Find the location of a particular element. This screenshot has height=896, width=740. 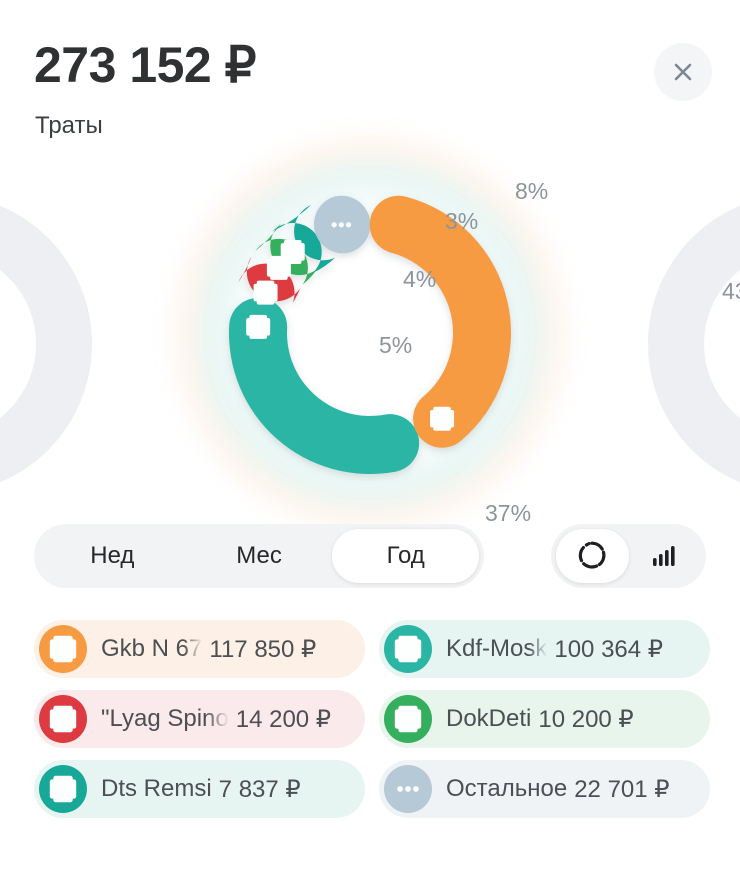

legend-item-value: 14 200 ₽ is located at coordinates (283, 719).